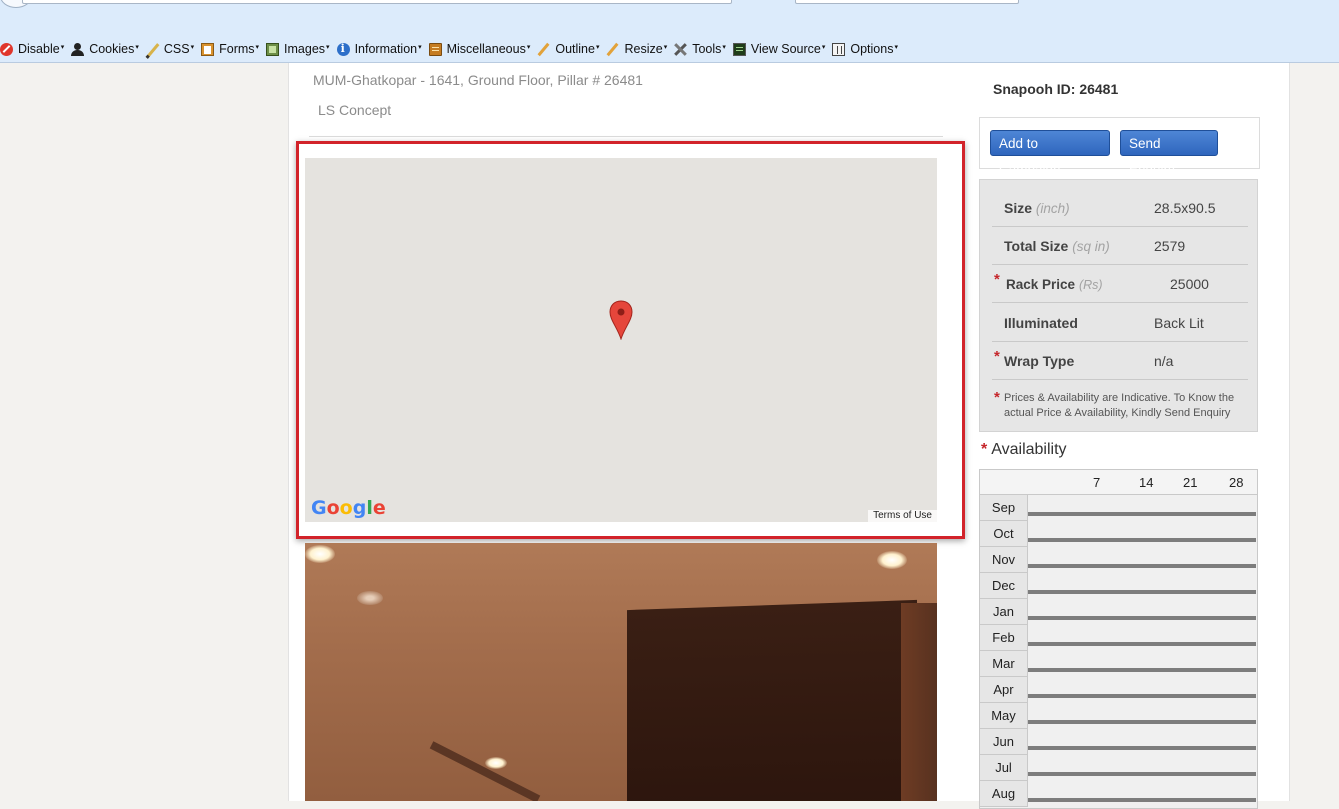 This screenshot has width=1339, height=809. Describe the element at coordinates (1097, 482) in the screenshot. I see `calendar-day-label: 7` at that location.